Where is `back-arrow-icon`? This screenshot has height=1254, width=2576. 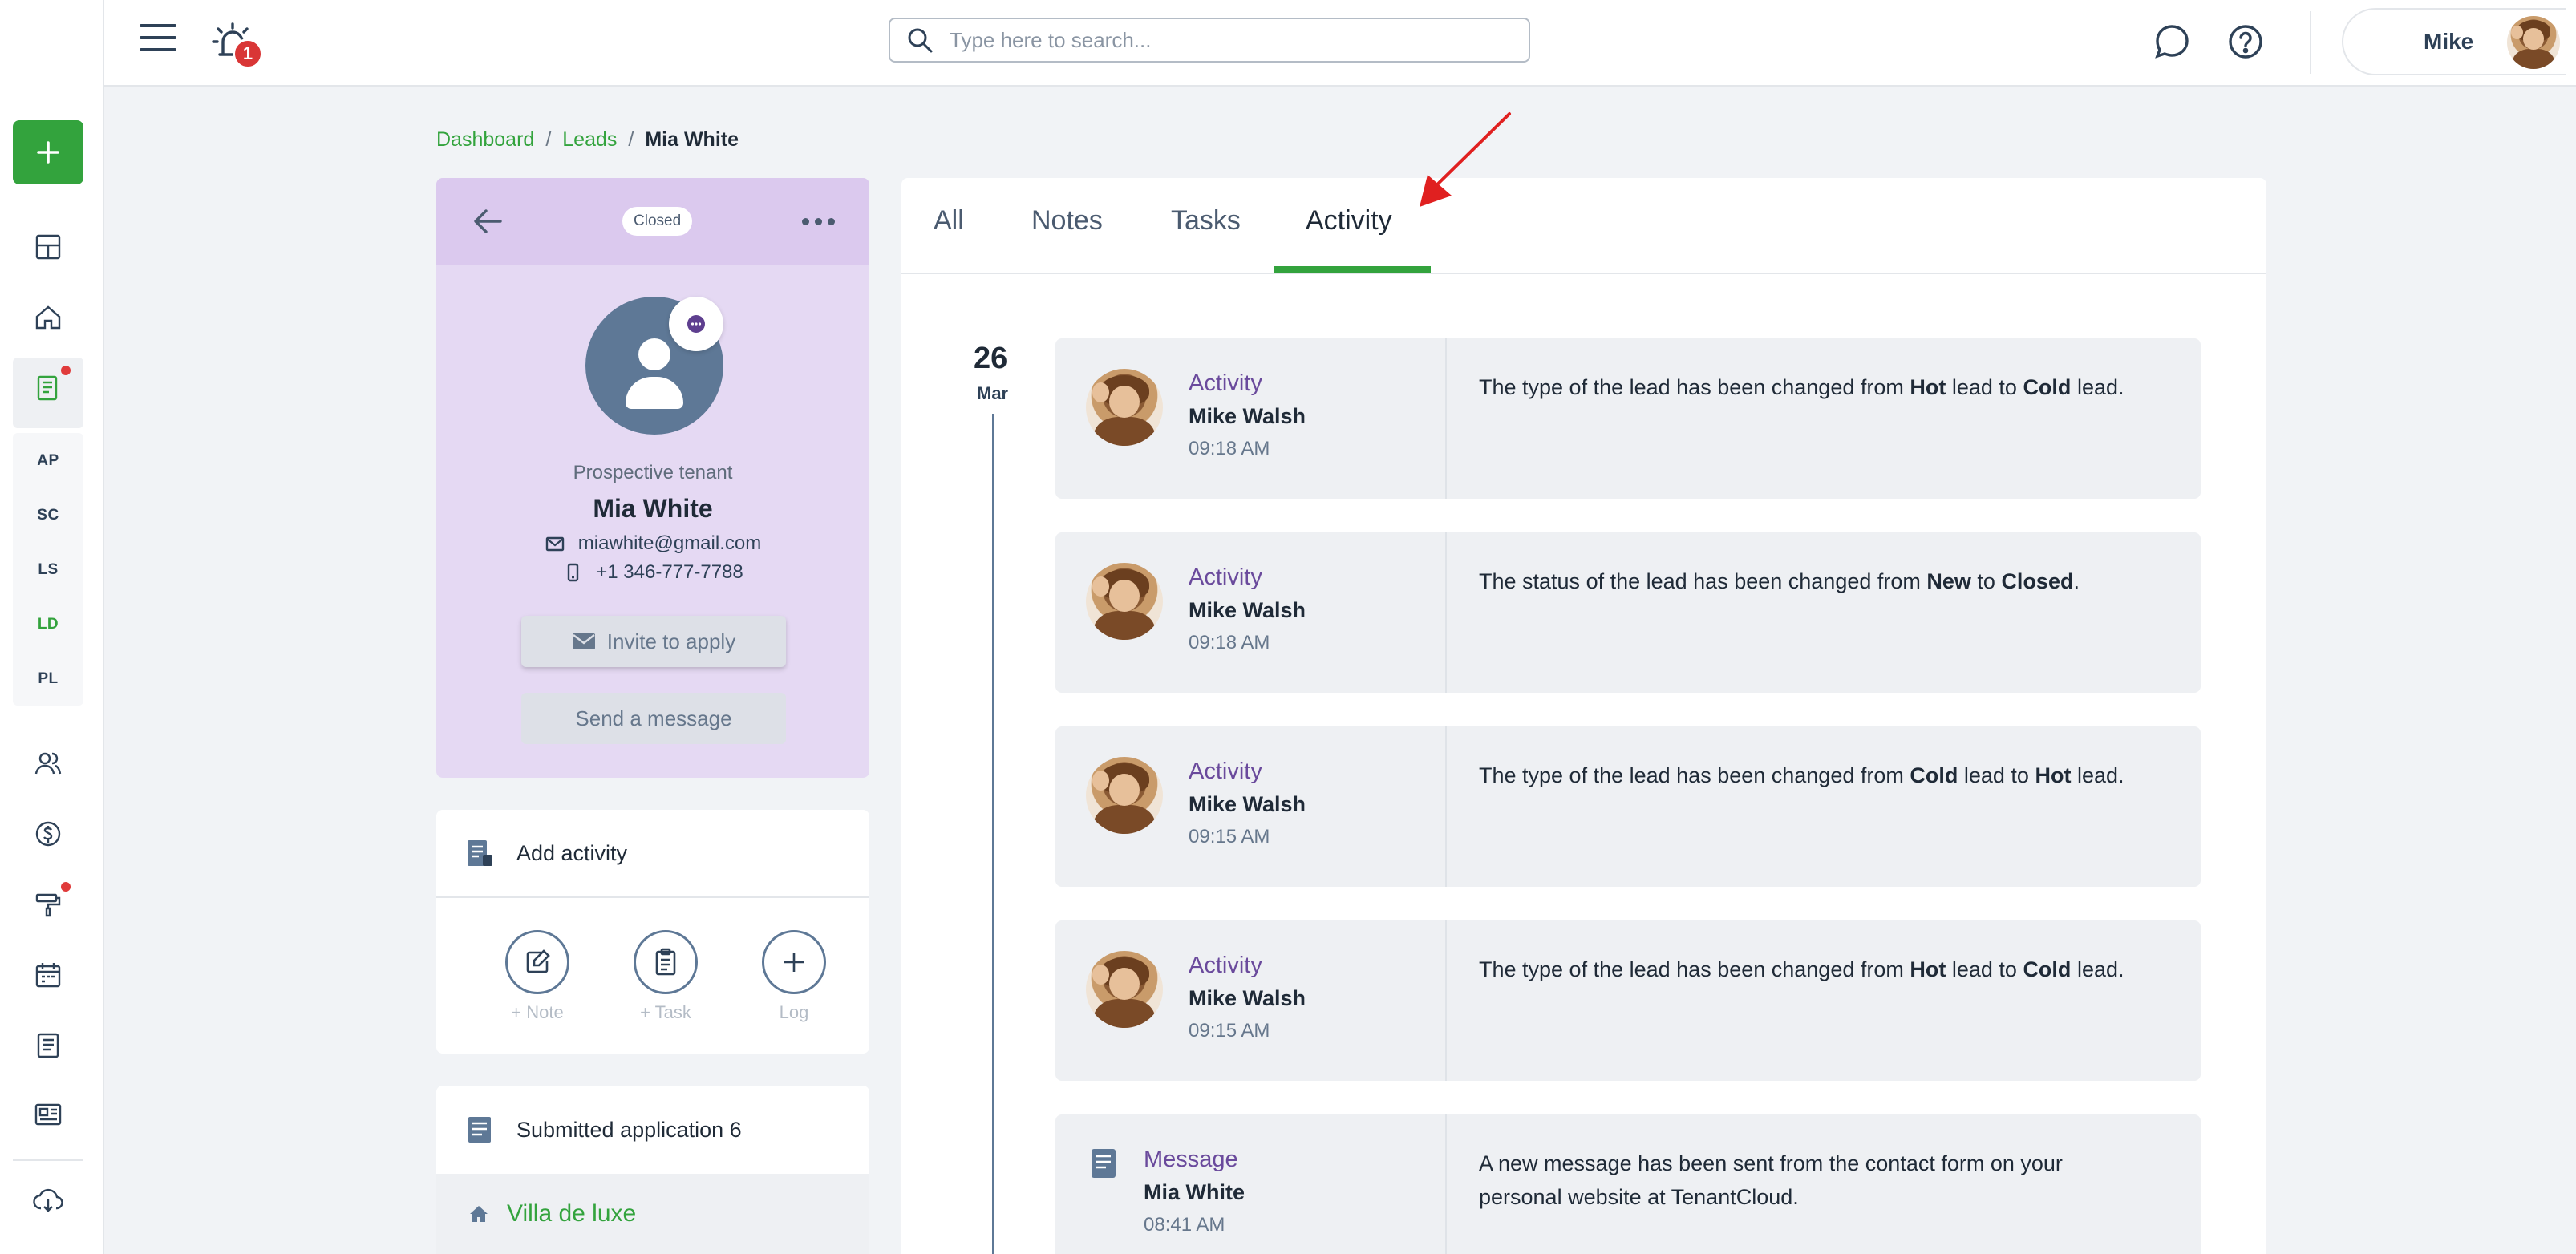 back-arrow-icon is located at coordinates (488, 221).